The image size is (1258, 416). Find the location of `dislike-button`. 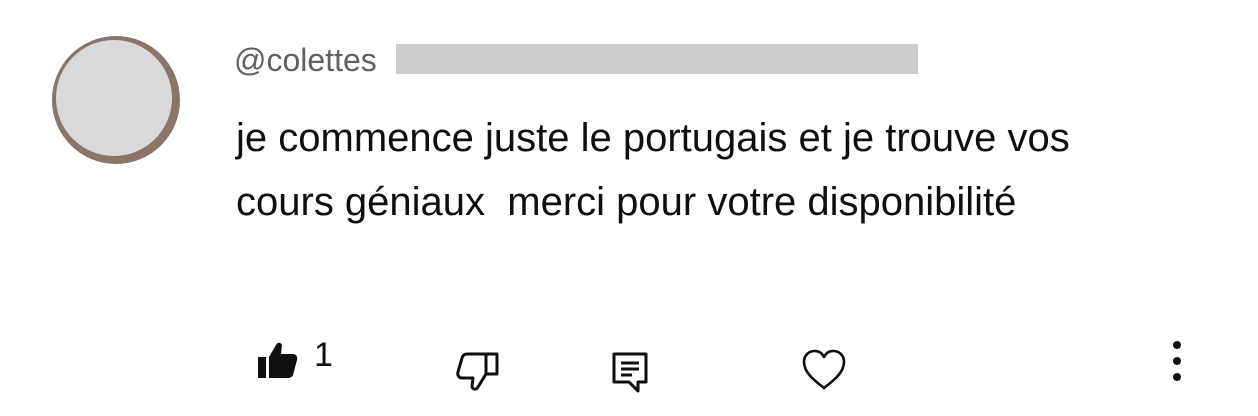

dislike-button is located at coordinates (478, 371).